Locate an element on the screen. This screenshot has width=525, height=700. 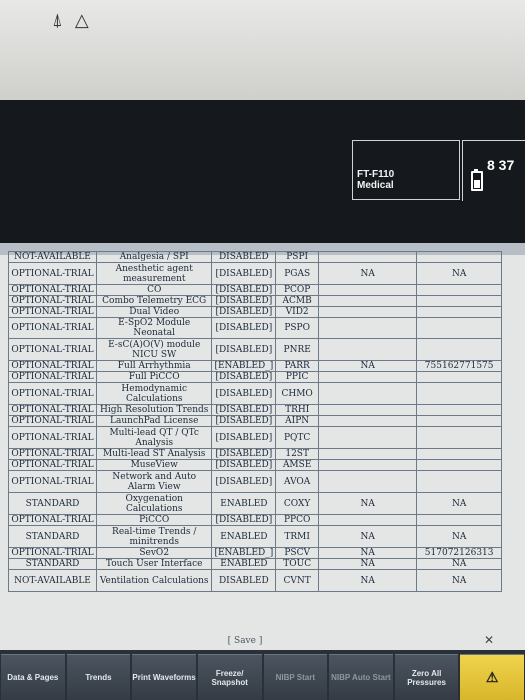
feature-cell: Hemodynamic Calculations is located at coordinates (154, 393).